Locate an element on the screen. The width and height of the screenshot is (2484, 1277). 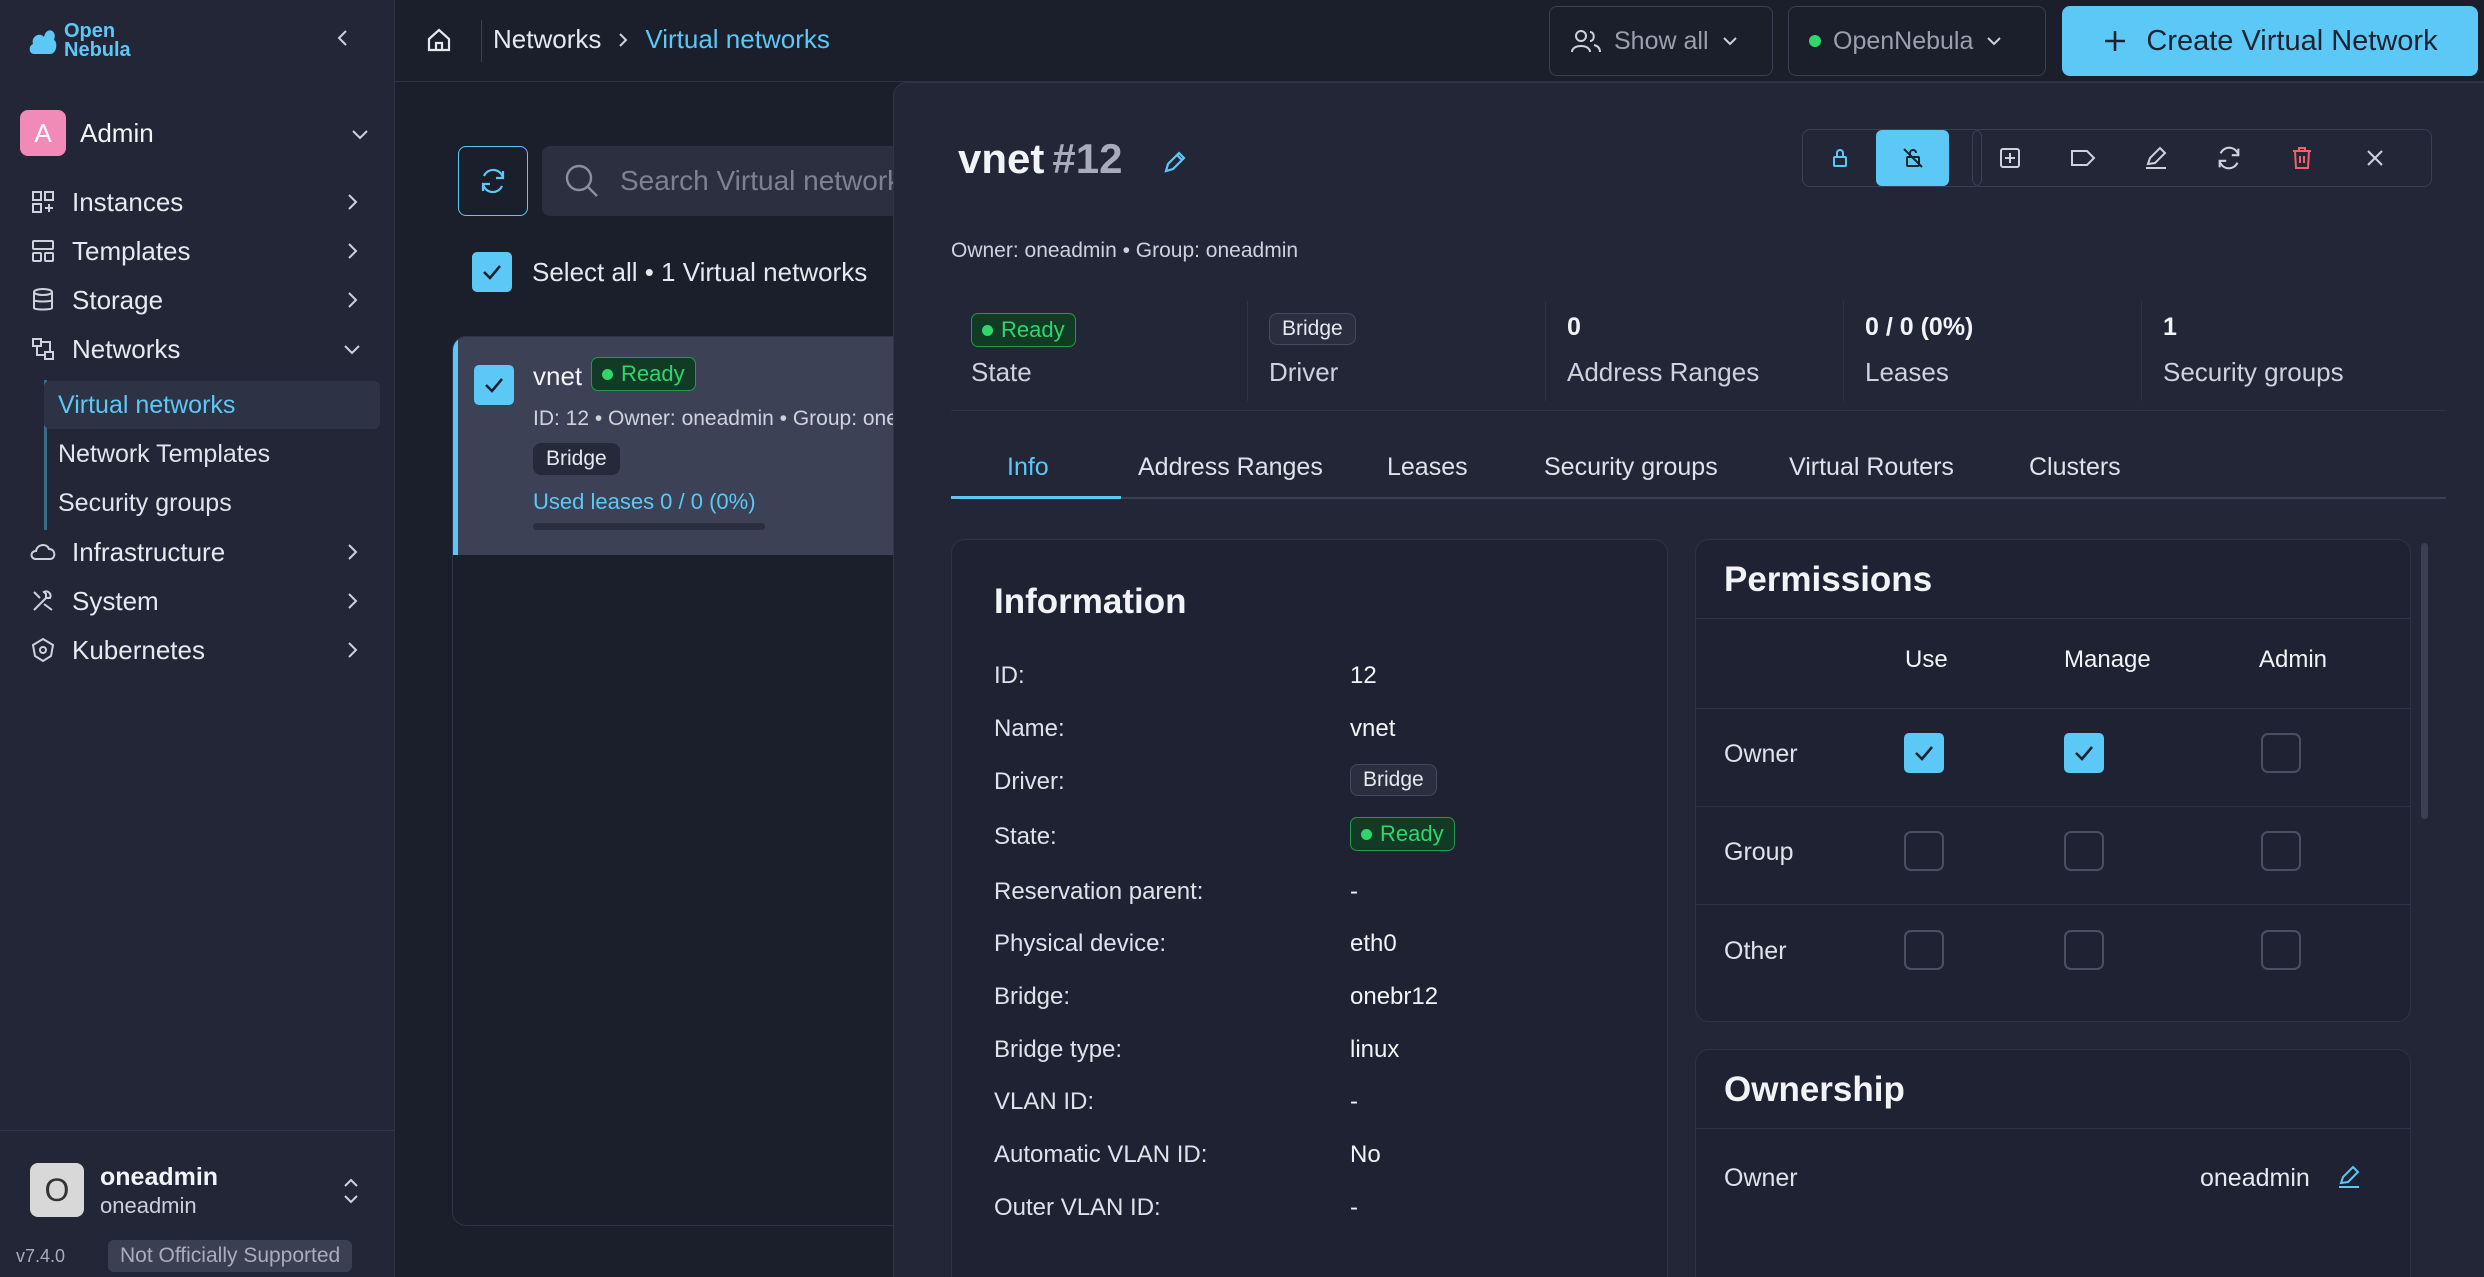
detail-actions is located at coordinates (2202, 158).